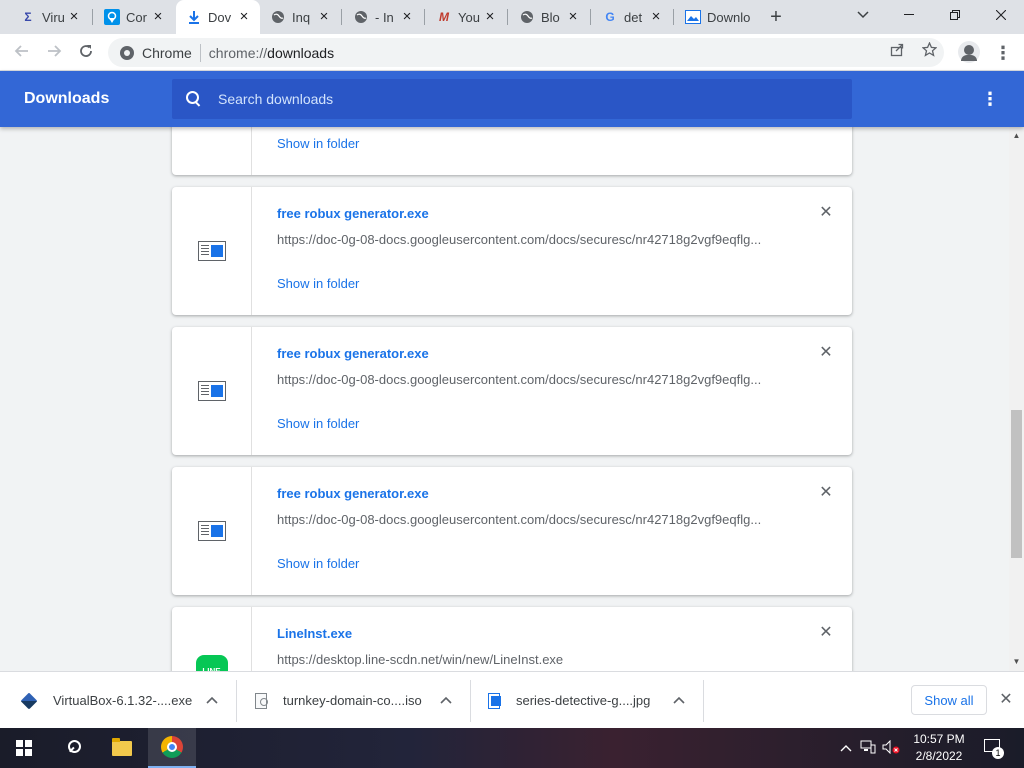 The image size is (1024, 768). What do you see at coordinates (383, 17) in the screenshot?
I see `tab-5: - In ×` at bounding box center [383, 17].